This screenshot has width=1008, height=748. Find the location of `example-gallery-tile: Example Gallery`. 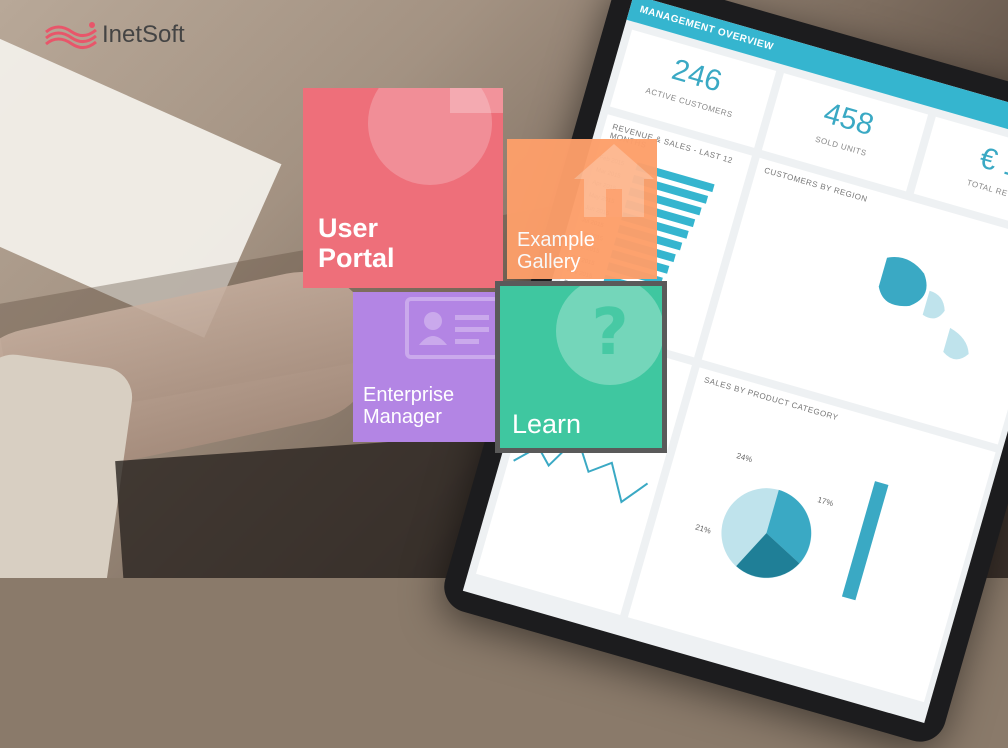

example-gallery-tile: Example Gallery is located at coordinates (582, 209).